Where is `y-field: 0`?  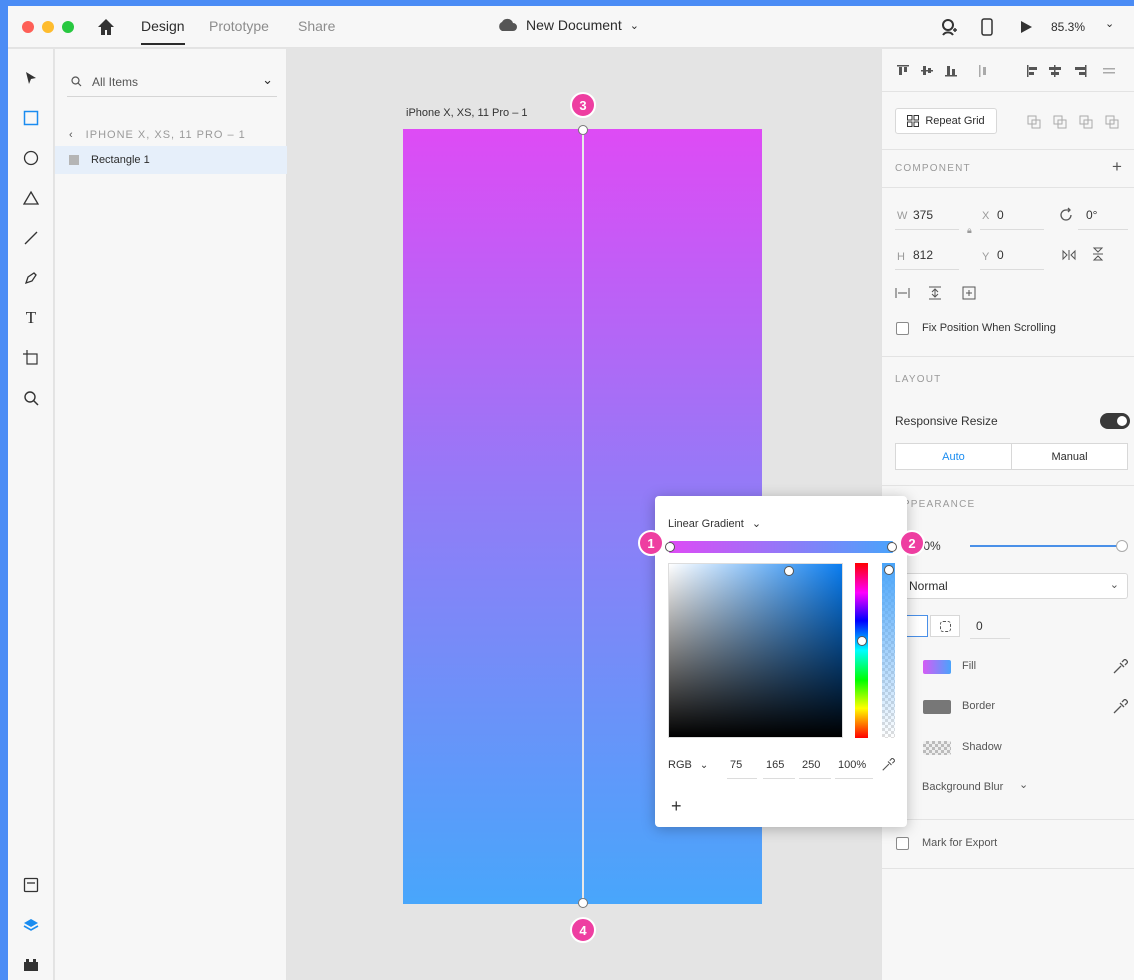 y-field: 0 is located at coordinates (1000, 255).